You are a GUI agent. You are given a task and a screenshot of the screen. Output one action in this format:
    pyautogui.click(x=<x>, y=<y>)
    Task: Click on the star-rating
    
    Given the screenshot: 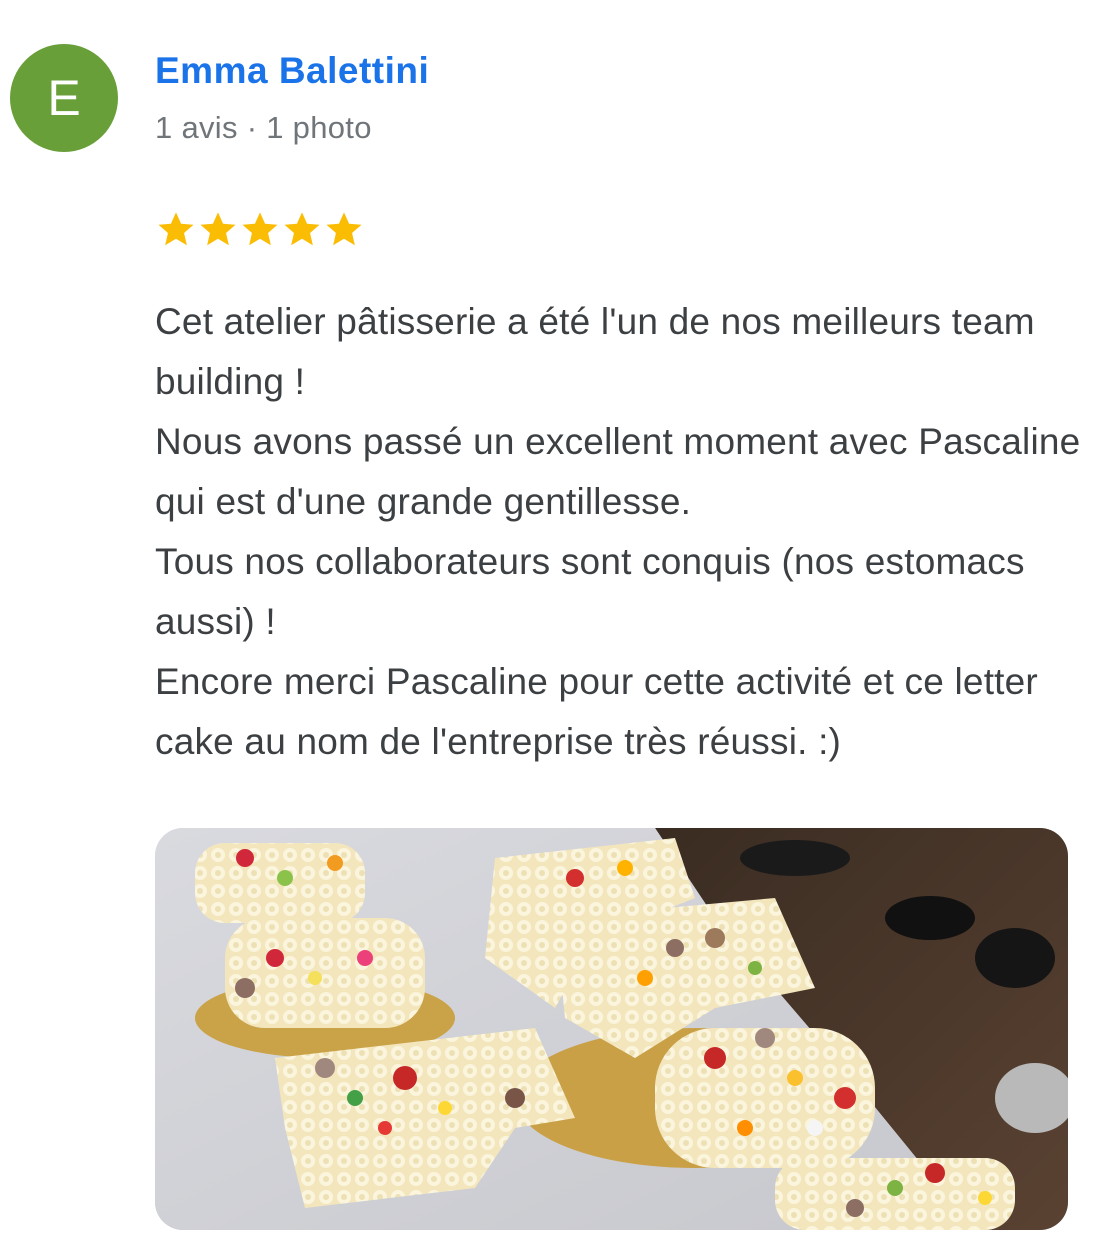 What is the action you would take?
    pyautogui.click(x=260, y=229)
    